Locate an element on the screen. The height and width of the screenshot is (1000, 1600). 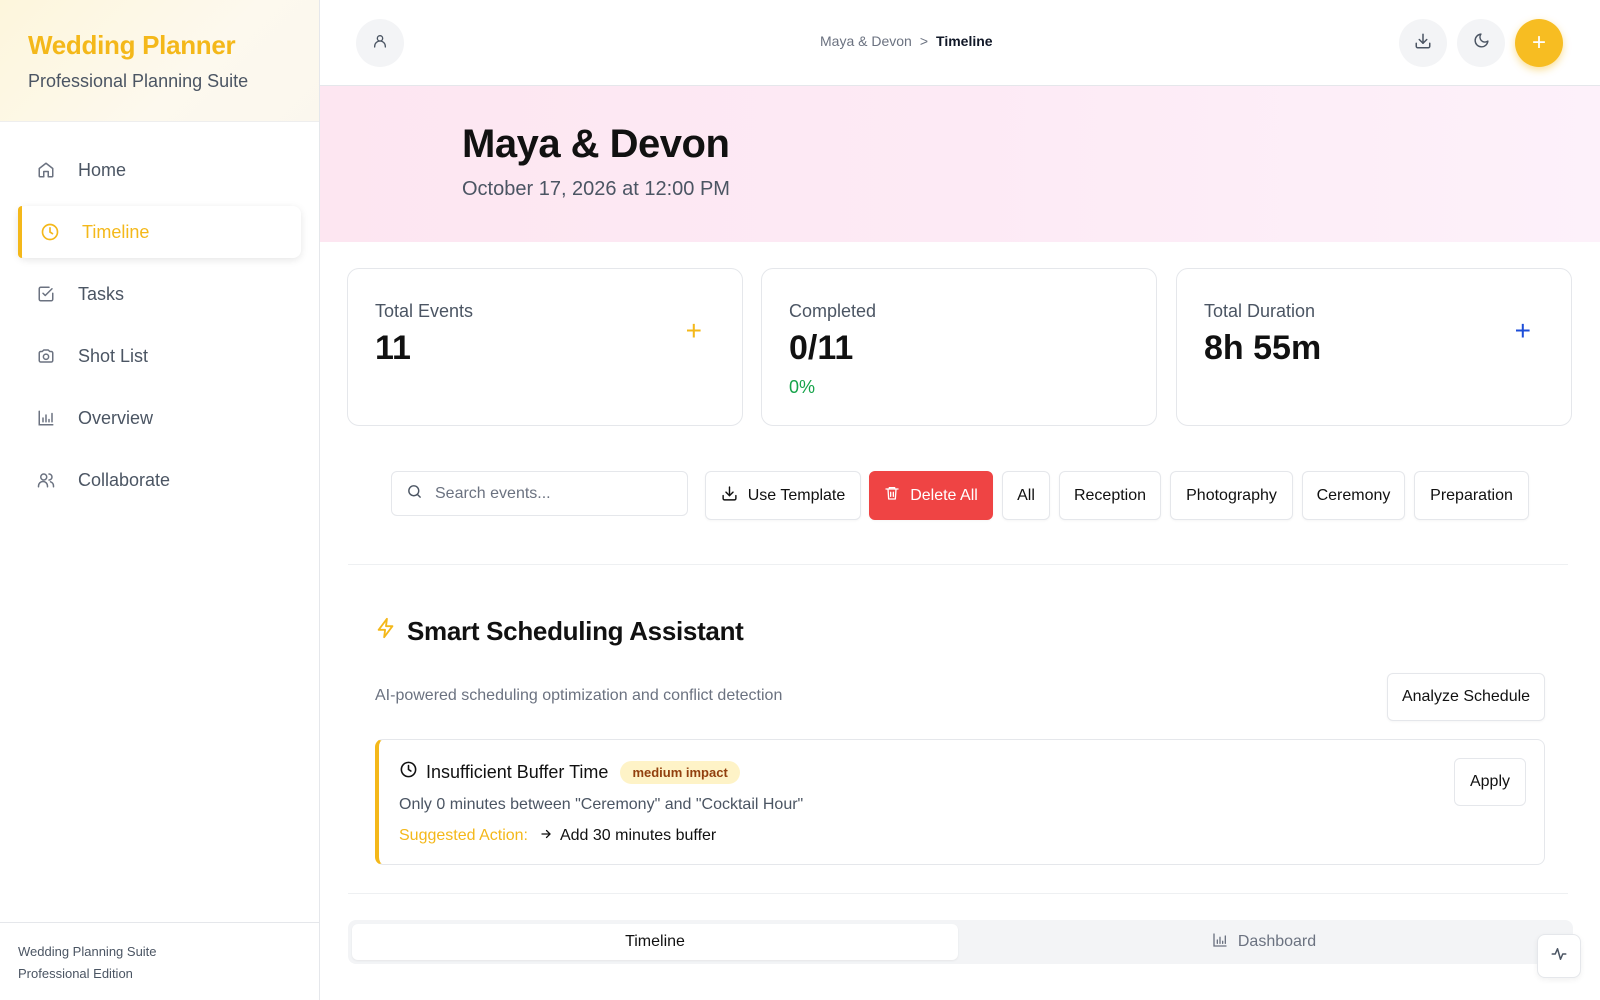
event-date: October 17, 2026 at 12:00 PM is located at coordinates (596, 189).